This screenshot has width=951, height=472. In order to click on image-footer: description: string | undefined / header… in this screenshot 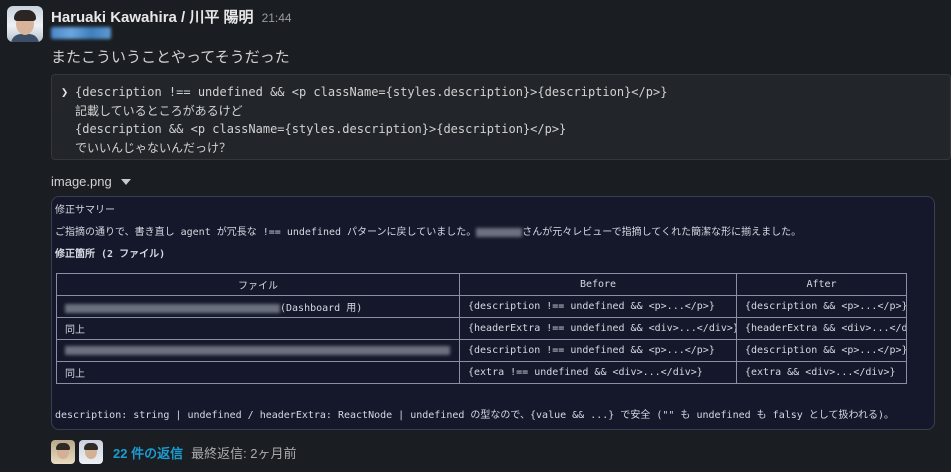, I will do `click(475, 415)`.